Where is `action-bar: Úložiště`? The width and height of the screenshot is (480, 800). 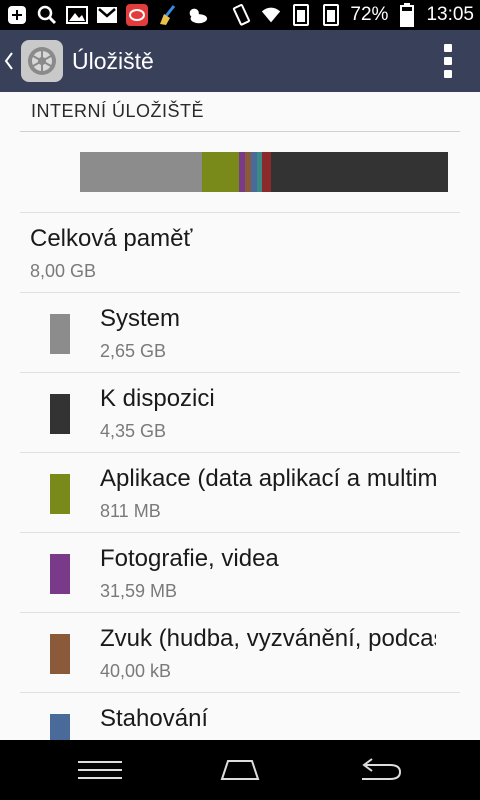 action-bar: Úložiště is located at coordinates (240, 61).